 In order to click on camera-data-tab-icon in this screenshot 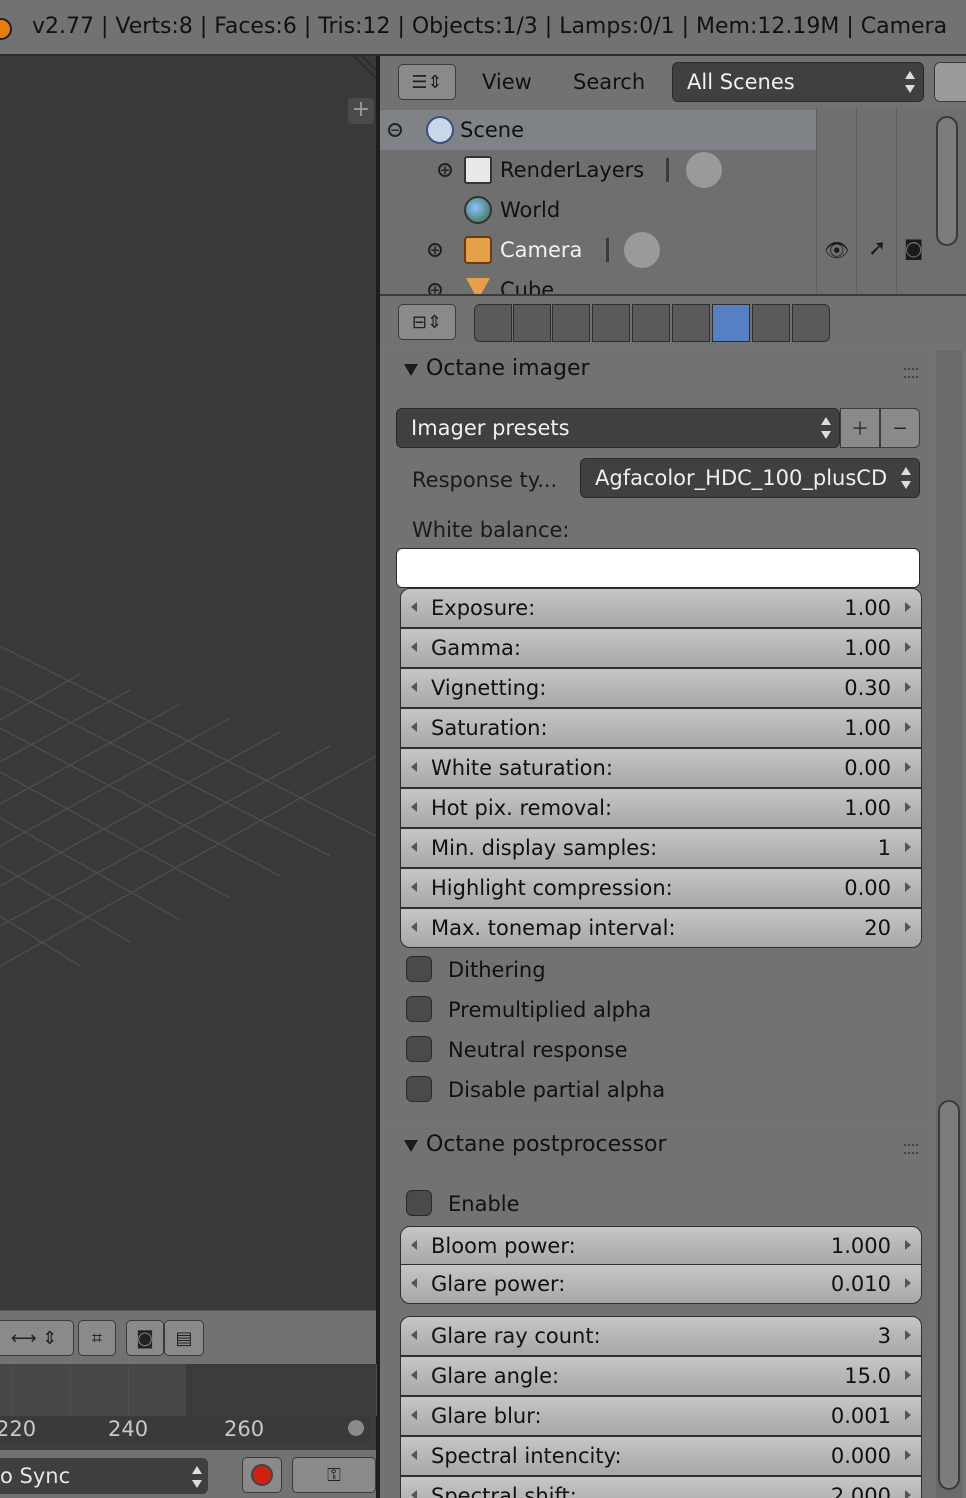, I will do `click(731, 323)`.